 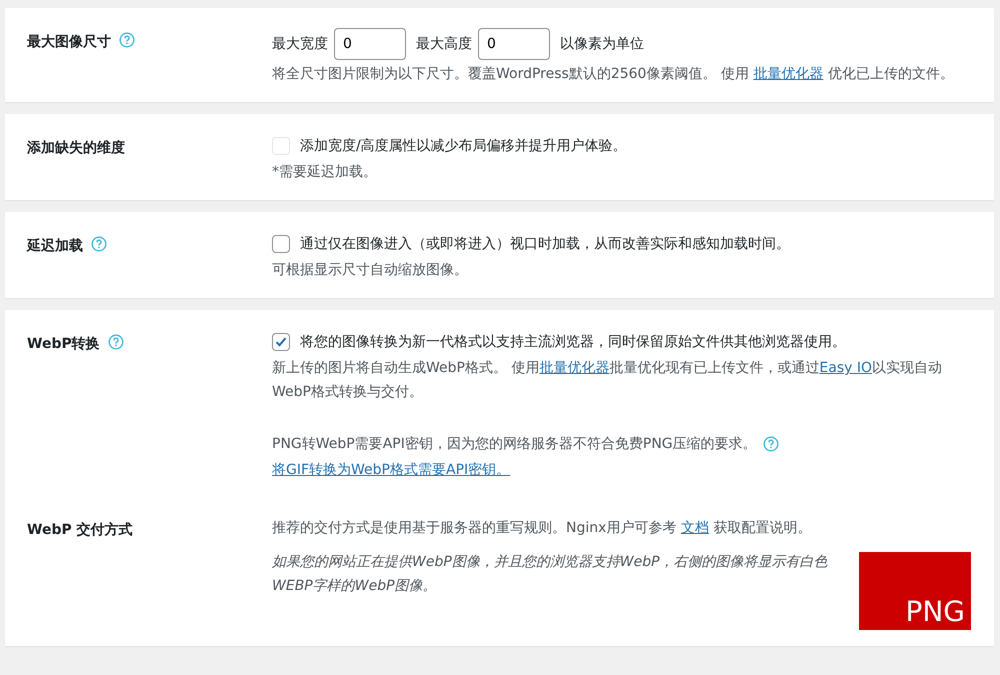 What do you see at coordinates (463, 146) in the screenshot?
I see `checkbox-label: 添加宽度/高度属性以减少布局偏移并提升用户体验。` at bounding box center [463, 146].